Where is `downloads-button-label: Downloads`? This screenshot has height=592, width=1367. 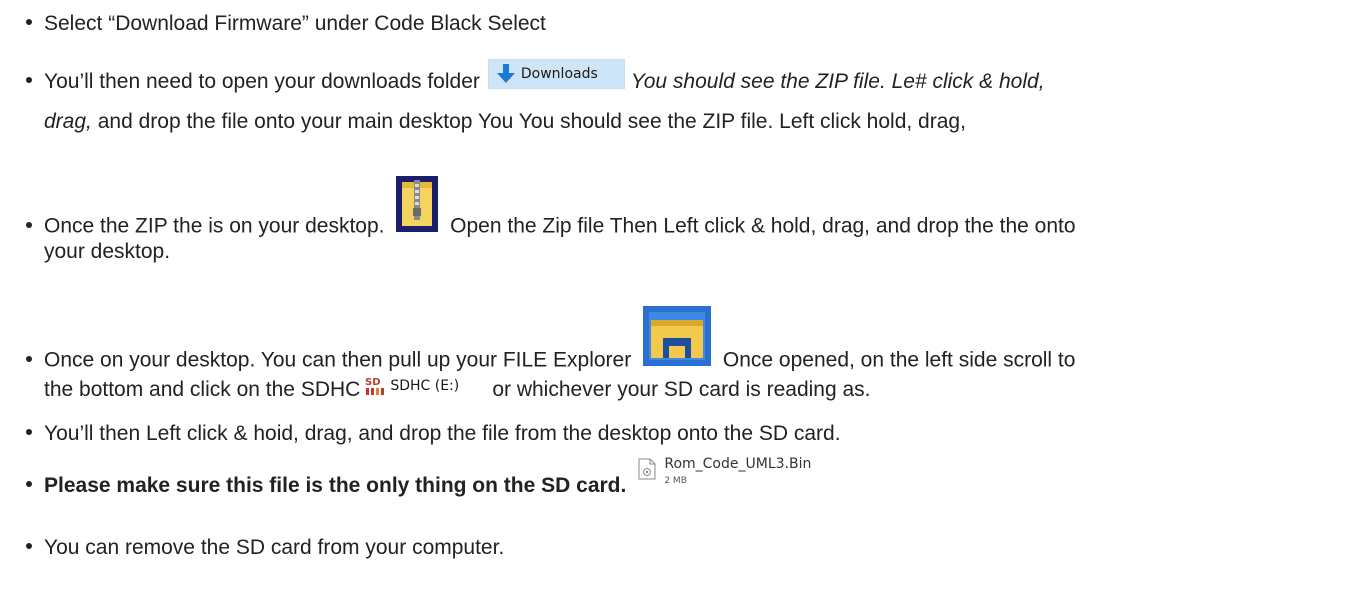
downloads-button-label: Downloads is located at coordinates (559, 74).